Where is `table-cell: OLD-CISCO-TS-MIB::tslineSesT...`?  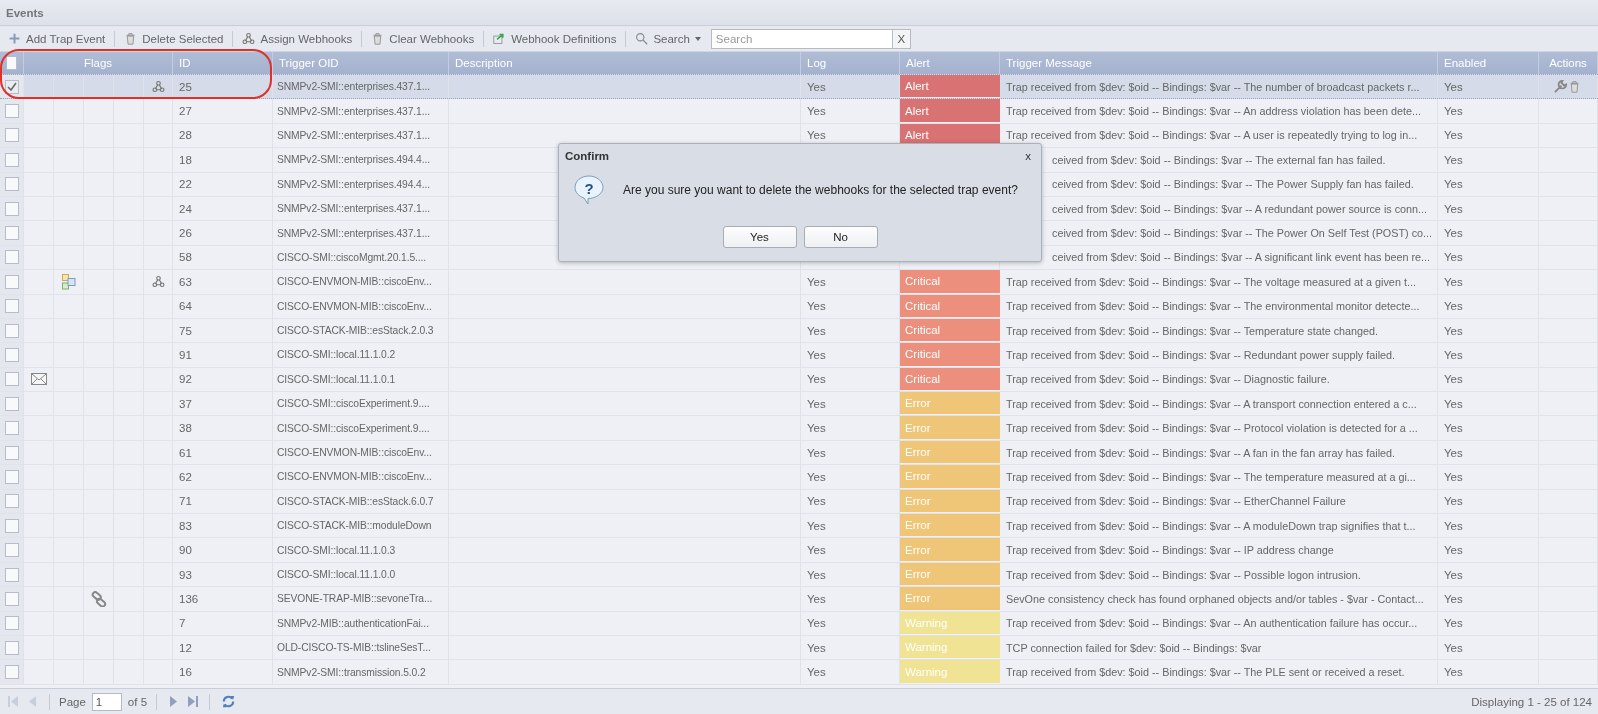 table-cell: OLD-CISCO-TS-MIB::tslineSesT... is located at coordinates (354, 648).